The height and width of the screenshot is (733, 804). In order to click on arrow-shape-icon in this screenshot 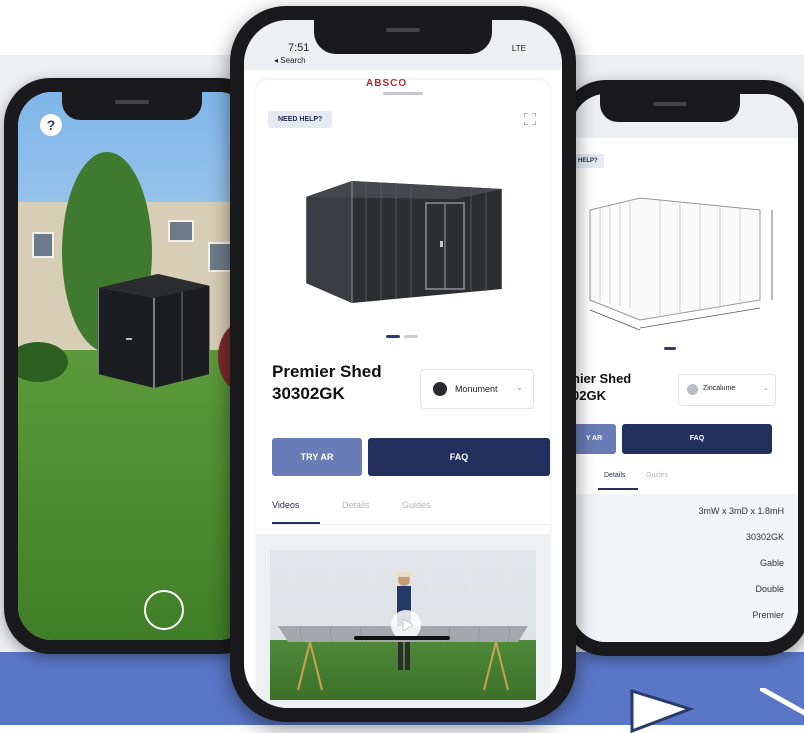, I will do `click(662, 710)`.